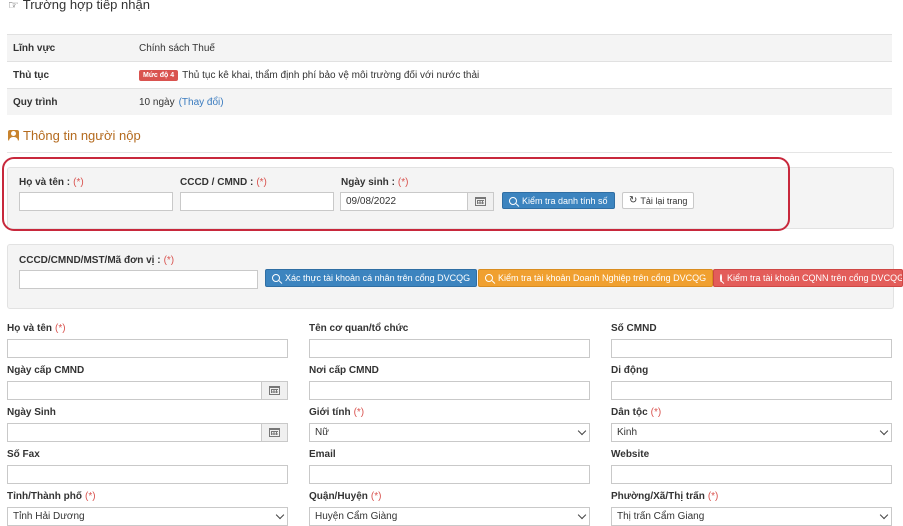 Image resolution: width=903 pixels, height=526 pixels. I want to click on email-input, so click(449, 474).